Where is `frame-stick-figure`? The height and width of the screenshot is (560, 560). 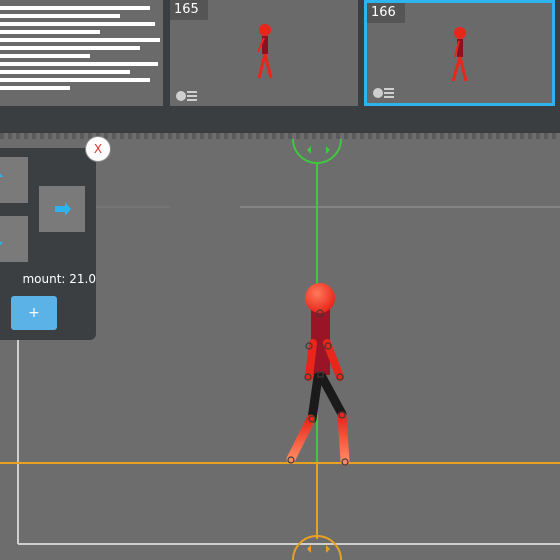 frame-stick-figure is located at coordinates (265, 51).